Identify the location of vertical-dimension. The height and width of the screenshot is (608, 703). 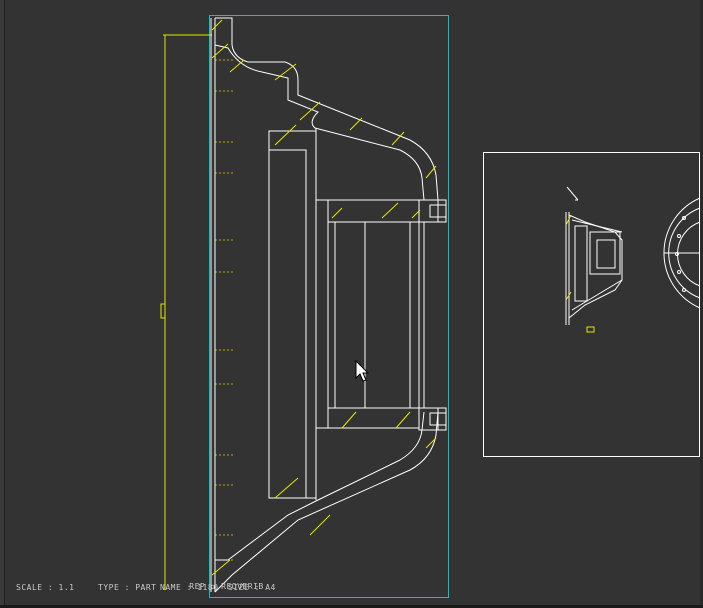
(186, 312).